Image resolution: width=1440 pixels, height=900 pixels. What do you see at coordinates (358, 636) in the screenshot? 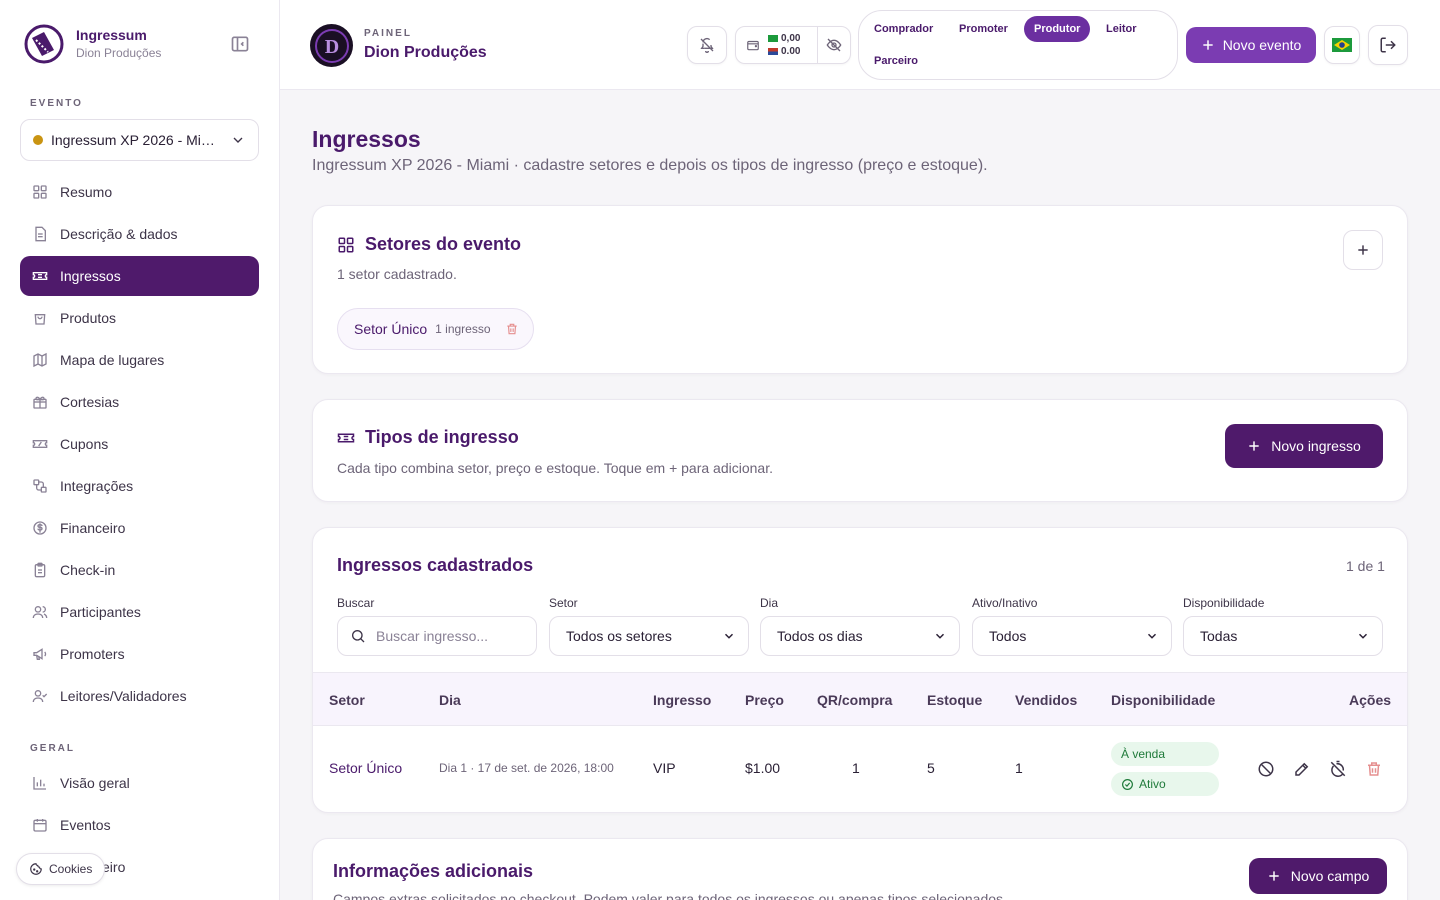
I see `search-icon` at bounding box center [358, 636].